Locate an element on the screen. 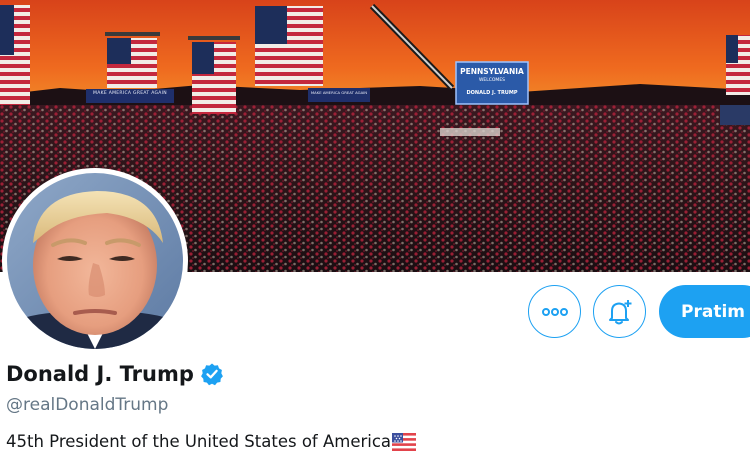 The height and width of the screenshot is (465, 750). follow-button-label: Pratim is located at coordinates (713, 311).